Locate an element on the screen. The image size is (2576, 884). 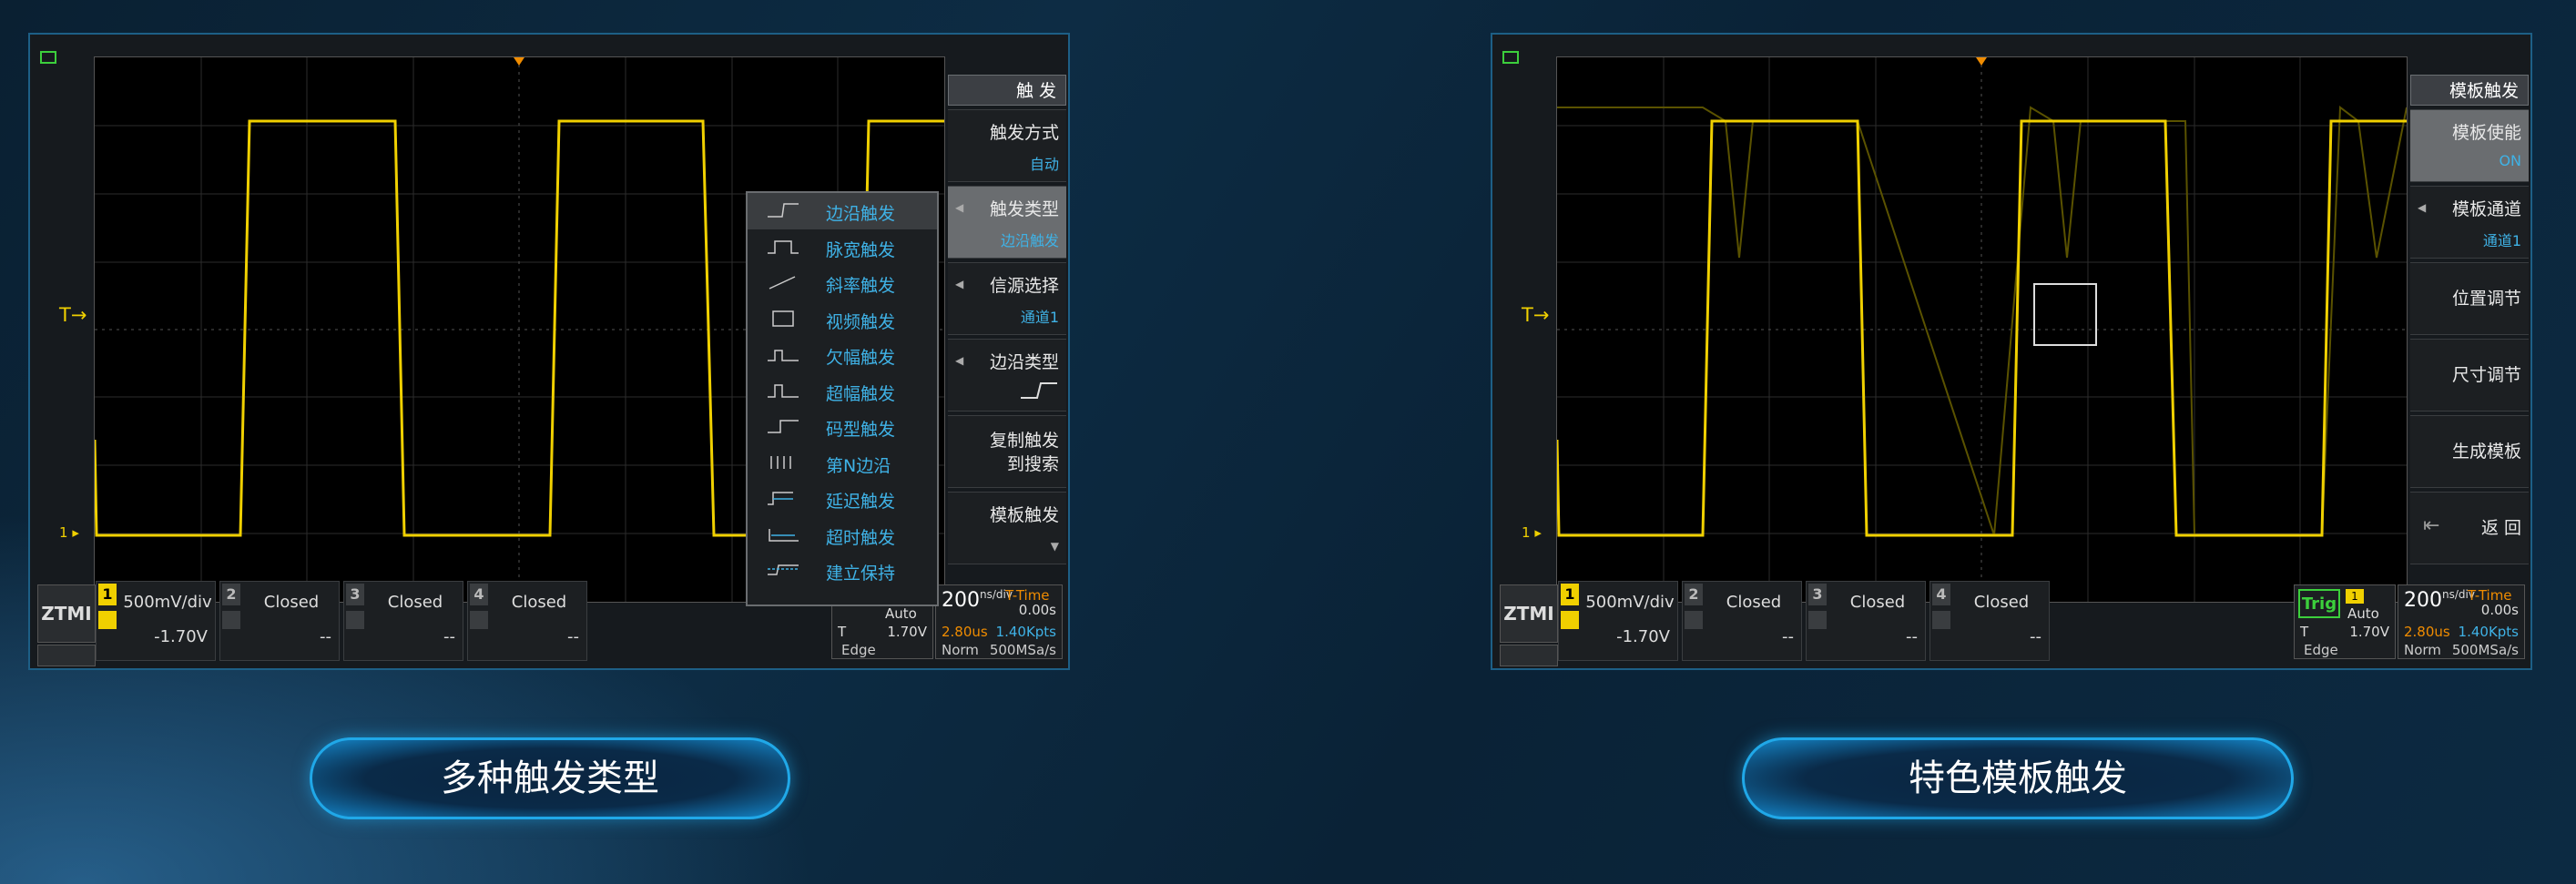
trigger-level-marker: T→ is located at coordinates (73, 315).